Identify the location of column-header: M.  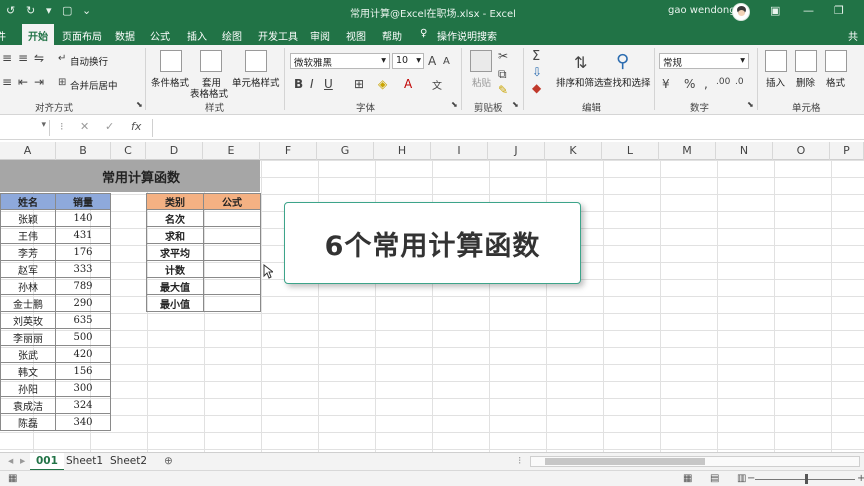
(687, 151).